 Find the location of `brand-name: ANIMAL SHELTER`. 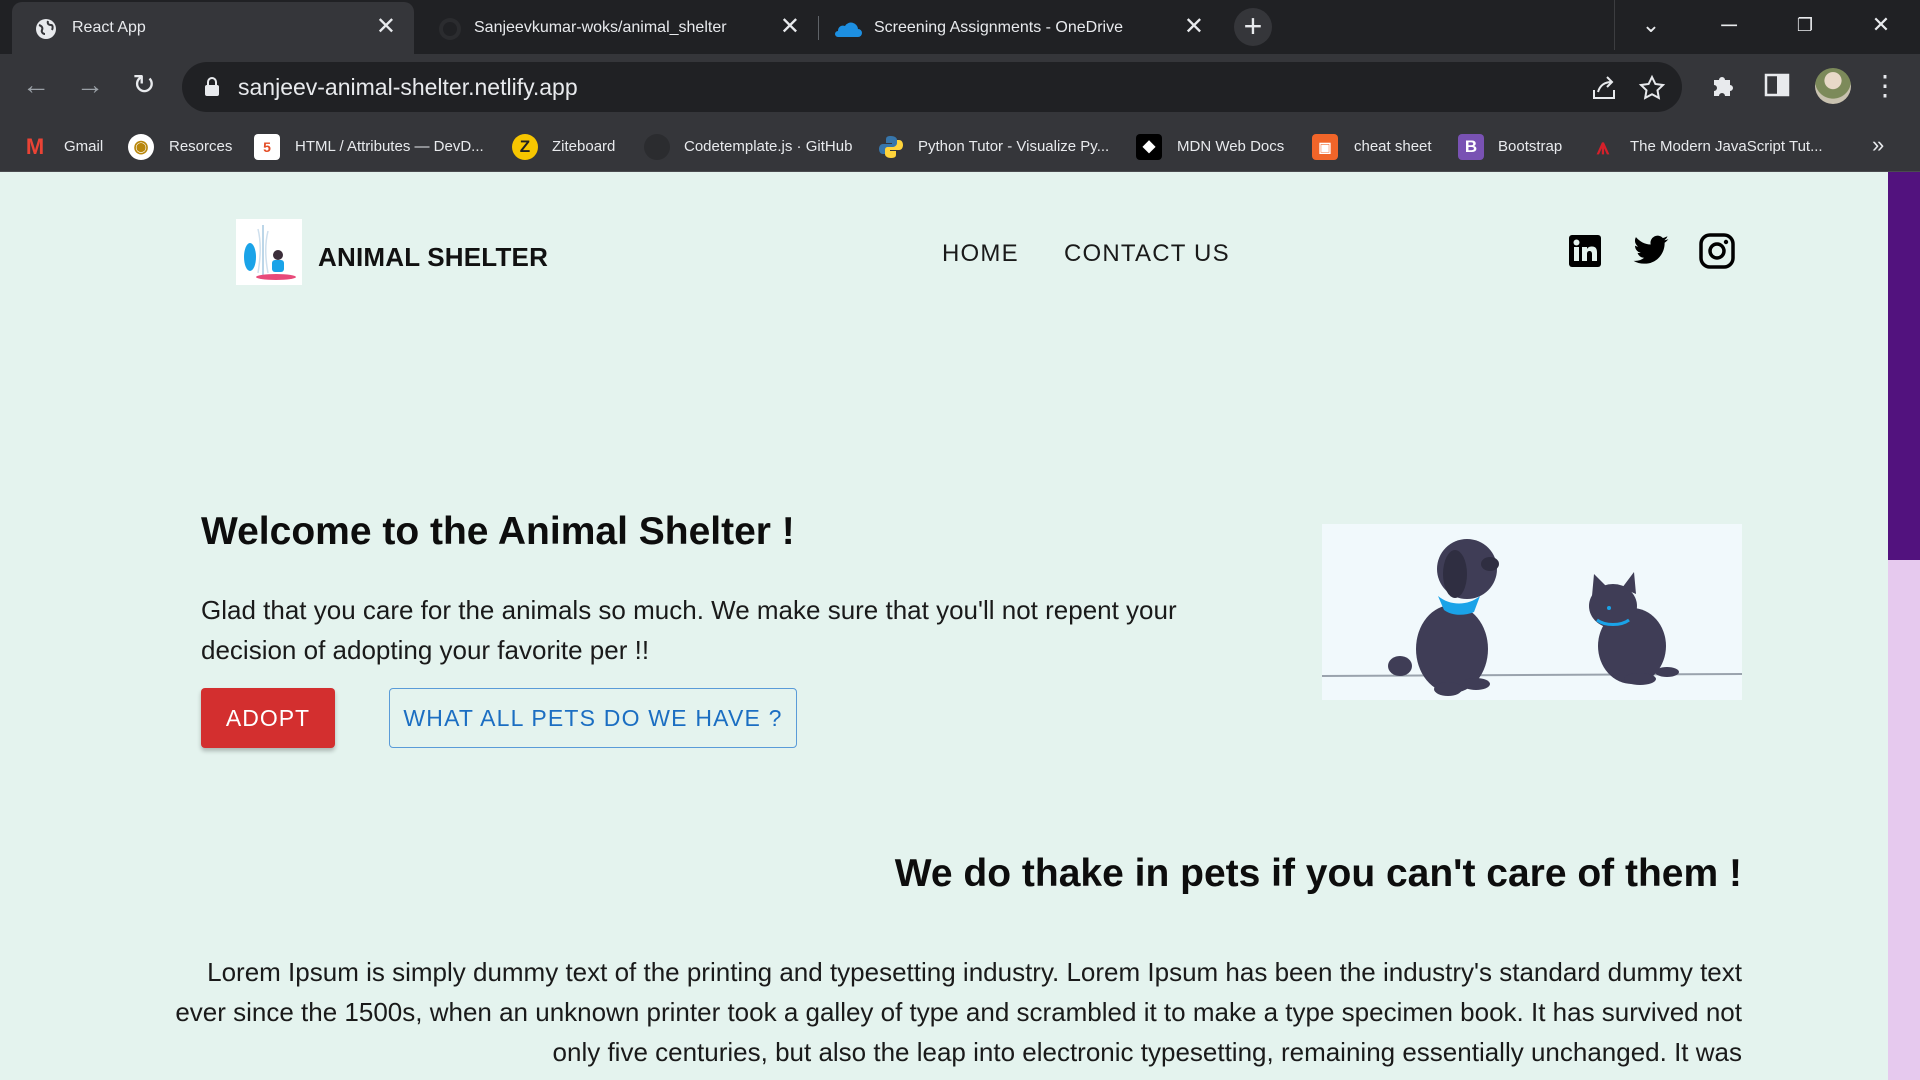

brand-name: ANIMAL SHELTER is located at coordinates (433, 257).